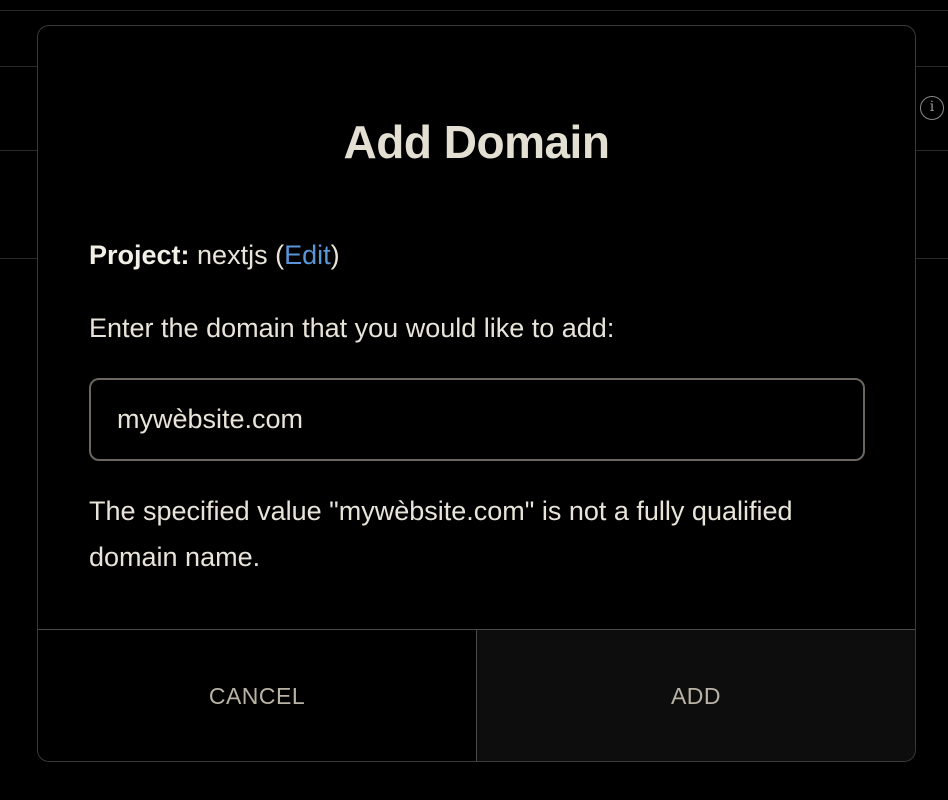 This screenshot has width=948, height=800. I want to click on project-name: nextjs (, so click(237, 255).